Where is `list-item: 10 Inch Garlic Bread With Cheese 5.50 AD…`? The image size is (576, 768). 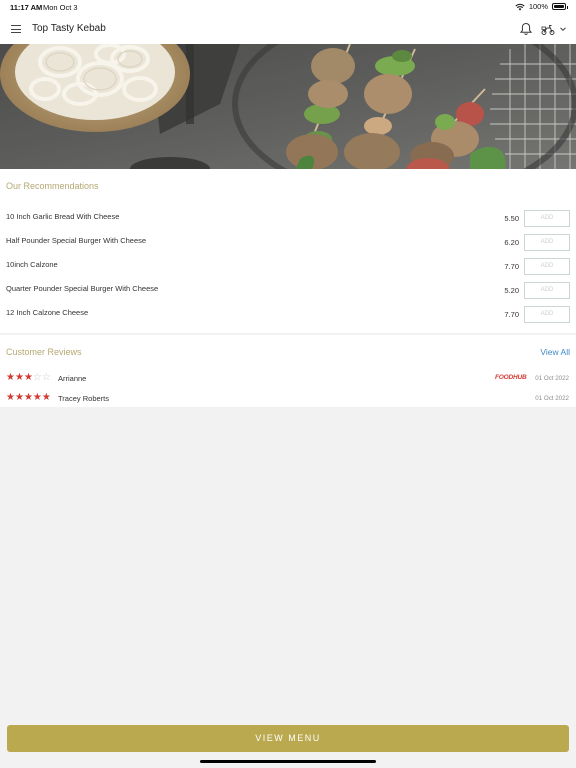 list-item: 10 Inch Garlic Bread With Cheese 5.50 AD… is located at coordinates (288, 222).